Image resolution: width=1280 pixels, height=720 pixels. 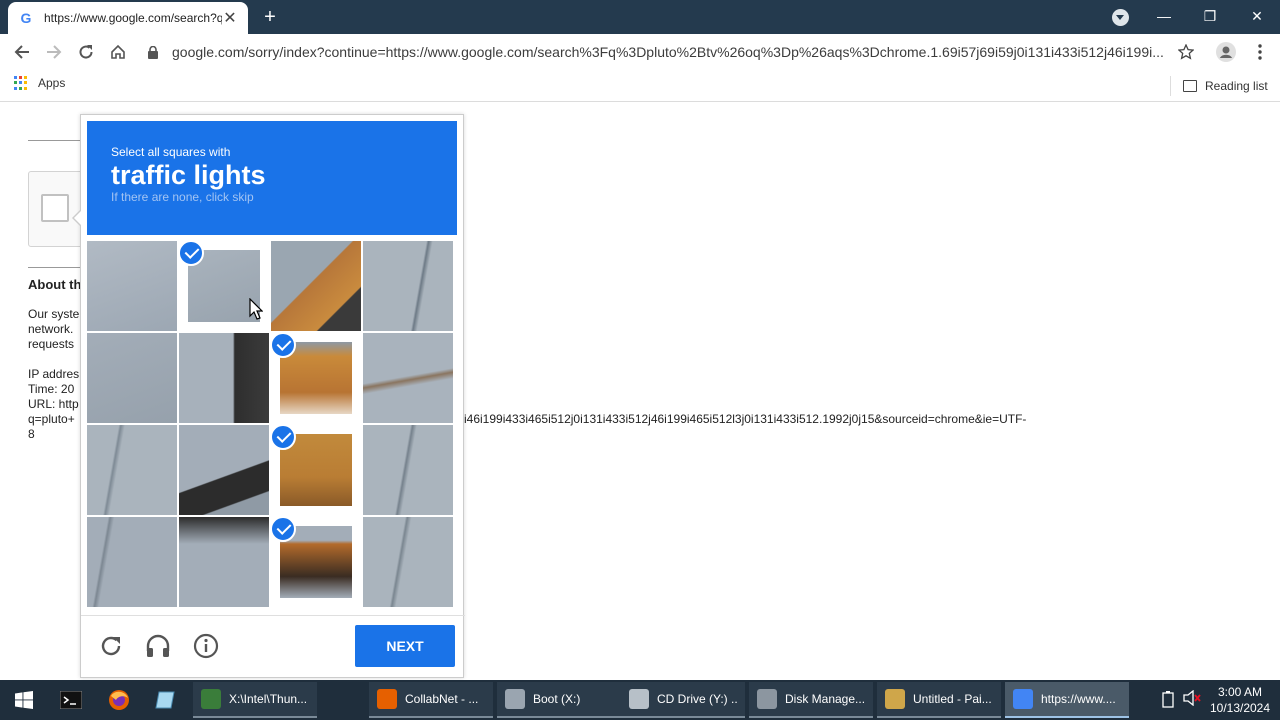 I want to click on terminal-icon, so click(x=71, y=700).